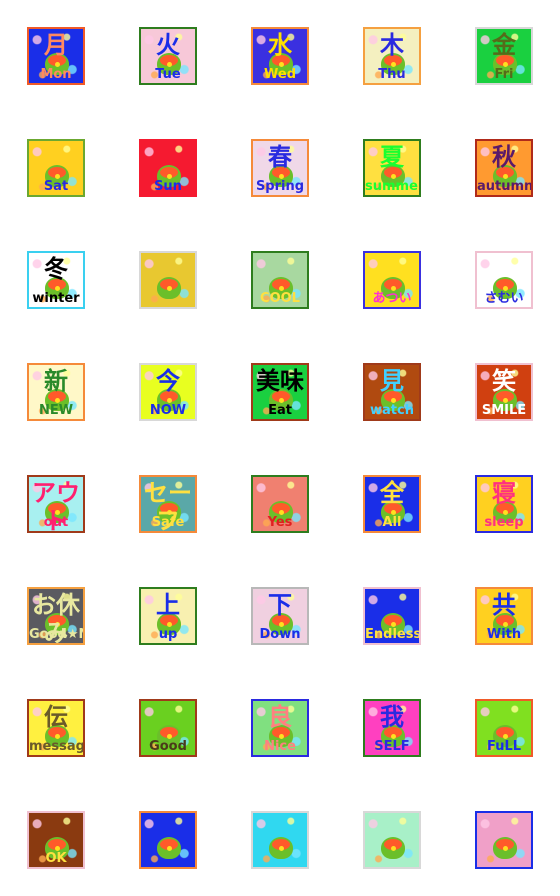 The image size is (560, 896). I want to click on sticker-kanji: 木, so click(392, 45).